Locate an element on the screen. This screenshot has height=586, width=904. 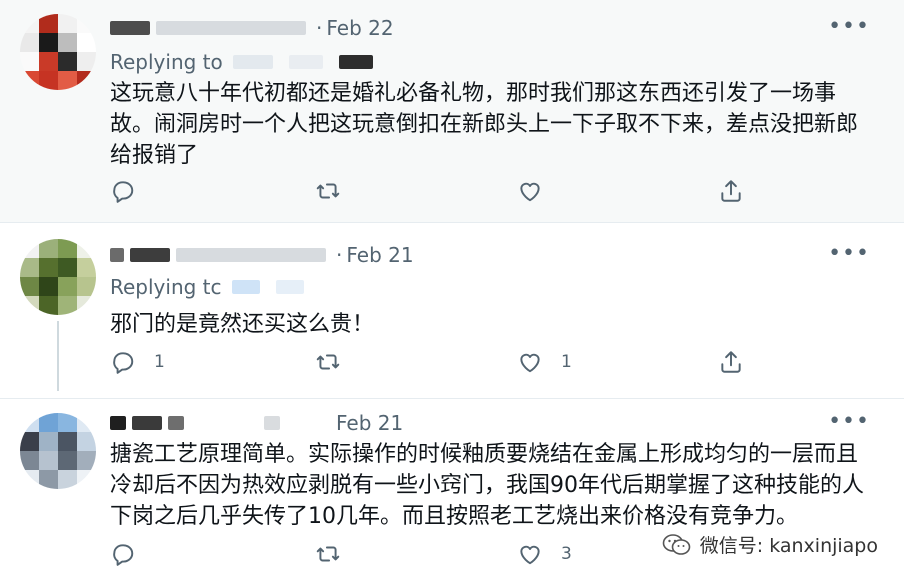
replying-to: Replying tc is located at coordinates (210, 287).